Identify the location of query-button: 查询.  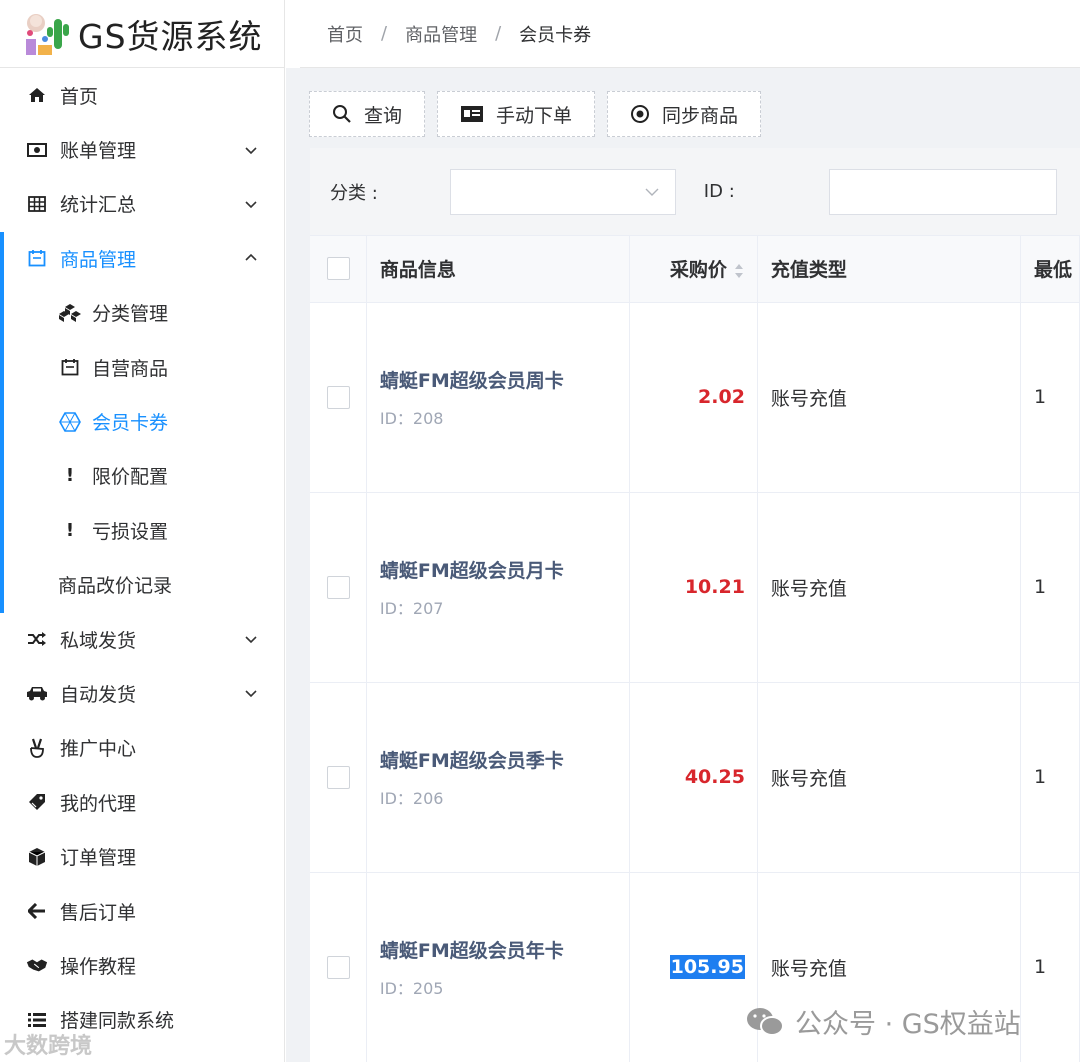
(367, 114).